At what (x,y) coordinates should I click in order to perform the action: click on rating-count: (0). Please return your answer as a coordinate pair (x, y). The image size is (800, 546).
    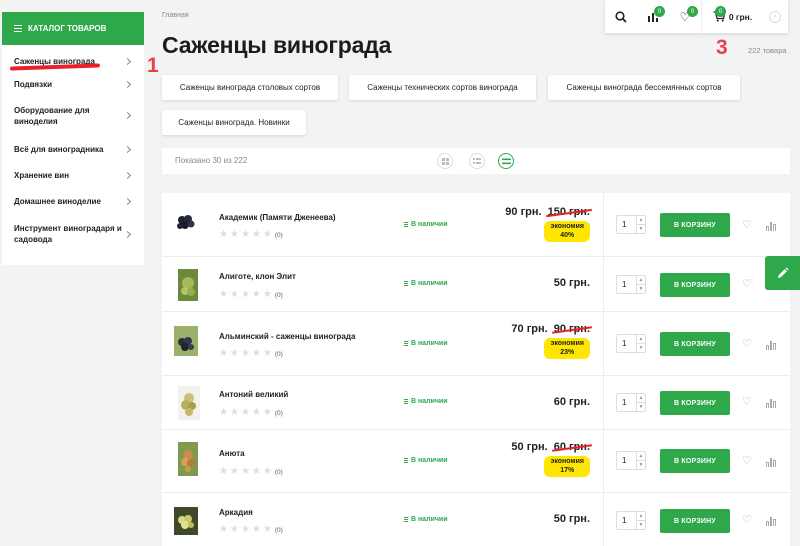
    Looking at the image, I should click on (278, 472).